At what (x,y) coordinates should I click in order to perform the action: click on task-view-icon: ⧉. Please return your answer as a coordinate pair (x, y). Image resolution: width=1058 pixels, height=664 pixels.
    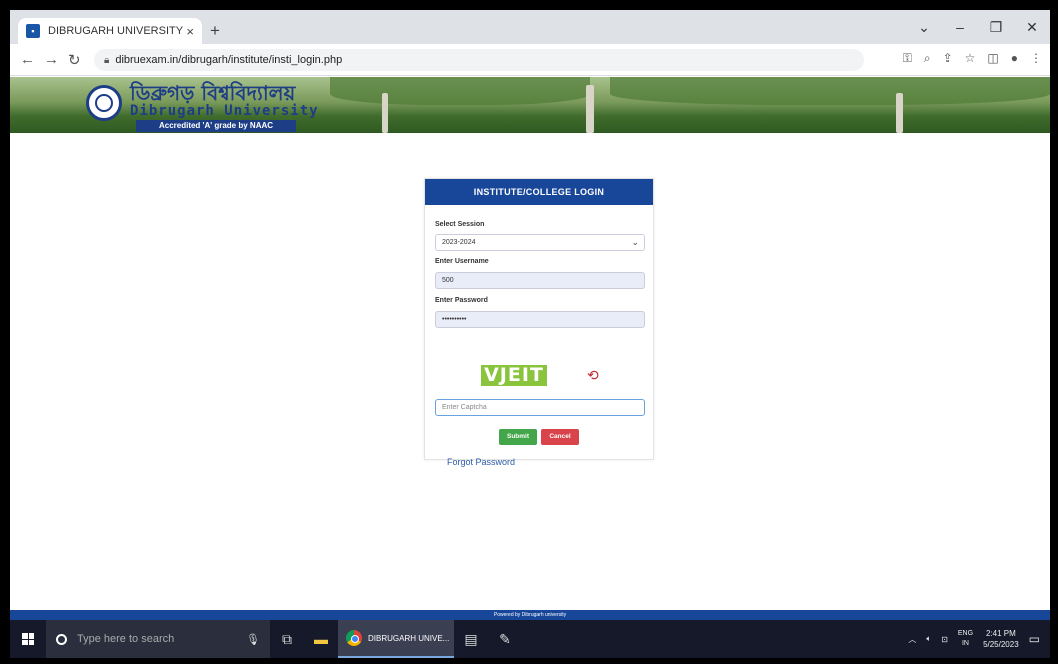
    Looking at the image, I should click on (287, 639).